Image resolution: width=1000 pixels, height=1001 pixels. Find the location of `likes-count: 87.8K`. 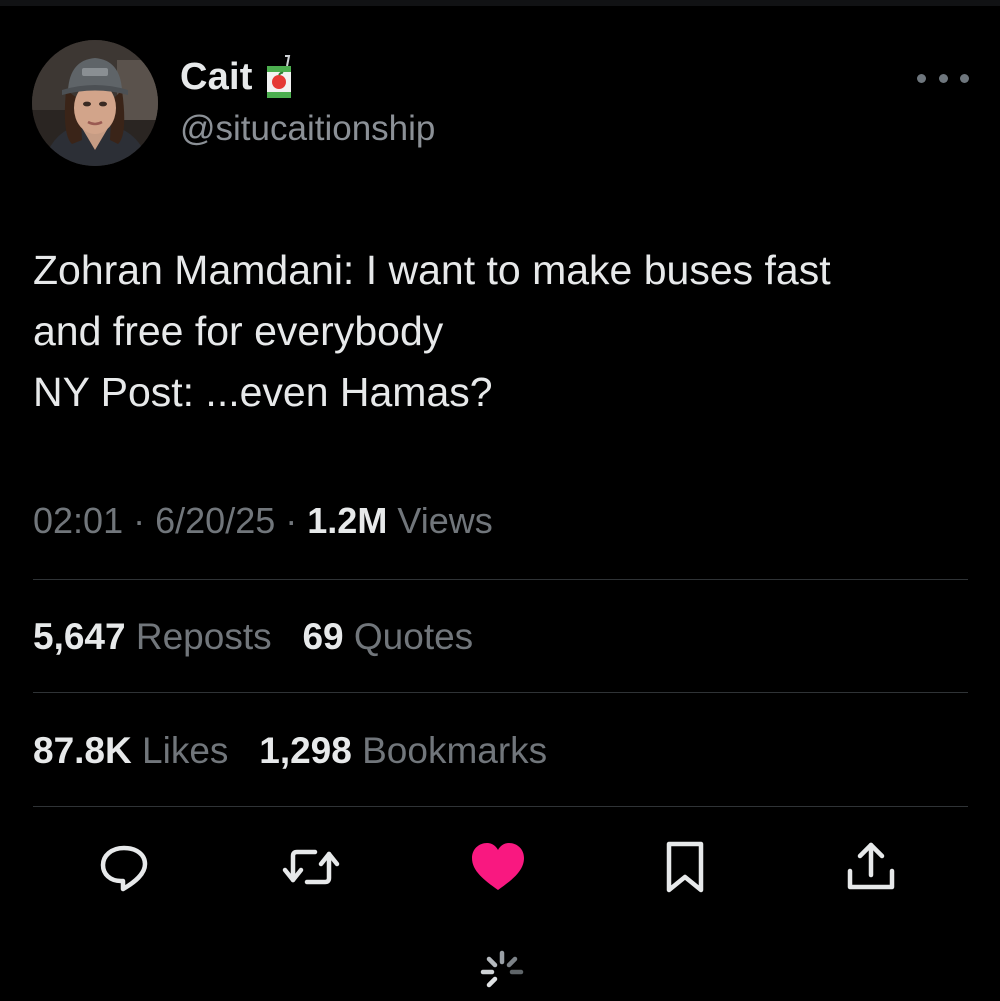

likes-count: 87.8K is located at coordinates (82, 750).